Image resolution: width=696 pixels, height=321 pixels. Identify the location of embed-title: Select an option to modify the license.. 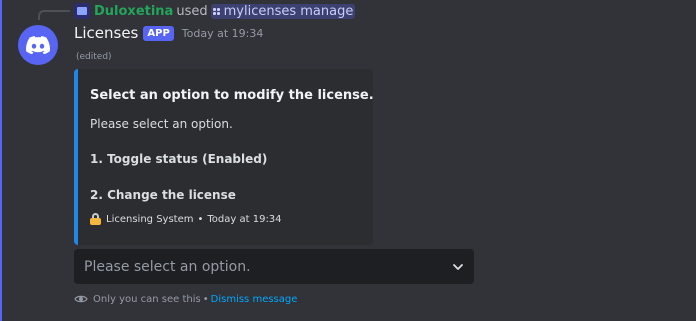
(232, 95).